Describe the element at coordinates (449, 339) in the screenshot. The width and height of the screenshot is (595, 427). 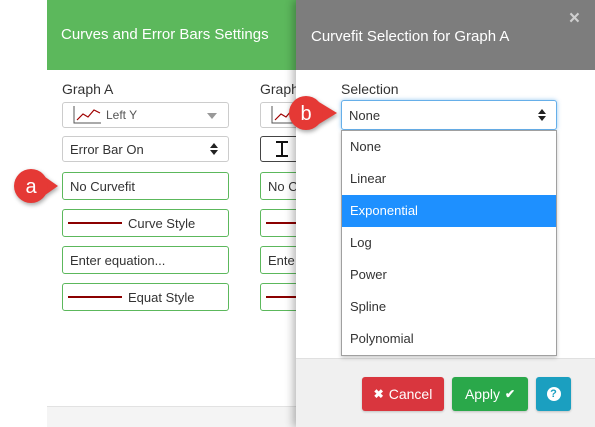
I see `dropdown-option: Polynomial` at that location.